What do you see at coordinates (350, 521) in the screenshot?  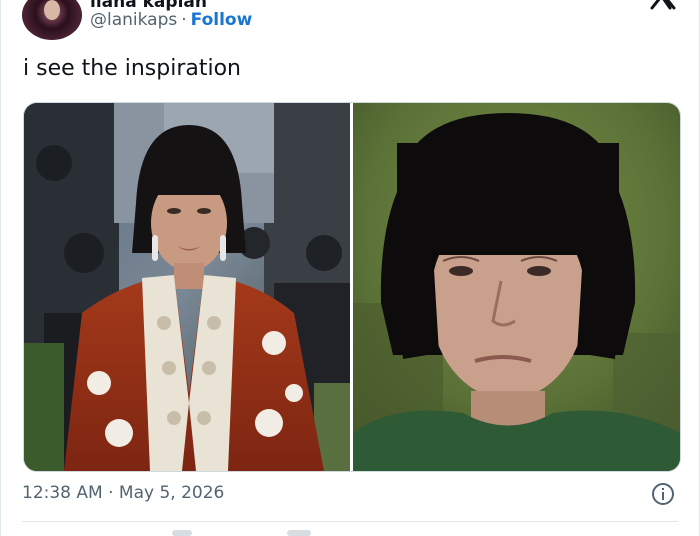 I see `footer-divider` at bounding box center [350, 521].